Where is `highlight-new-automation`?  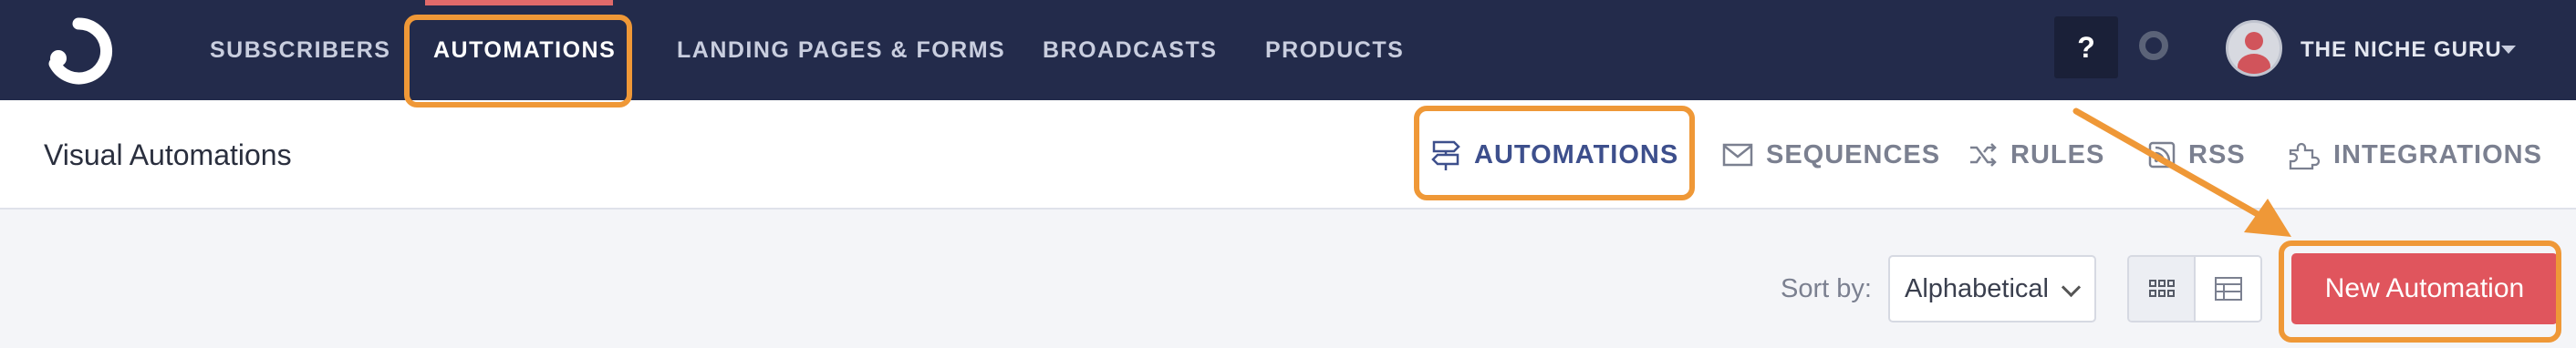 highlight-new-automation is located at coordinates (2420, 292).